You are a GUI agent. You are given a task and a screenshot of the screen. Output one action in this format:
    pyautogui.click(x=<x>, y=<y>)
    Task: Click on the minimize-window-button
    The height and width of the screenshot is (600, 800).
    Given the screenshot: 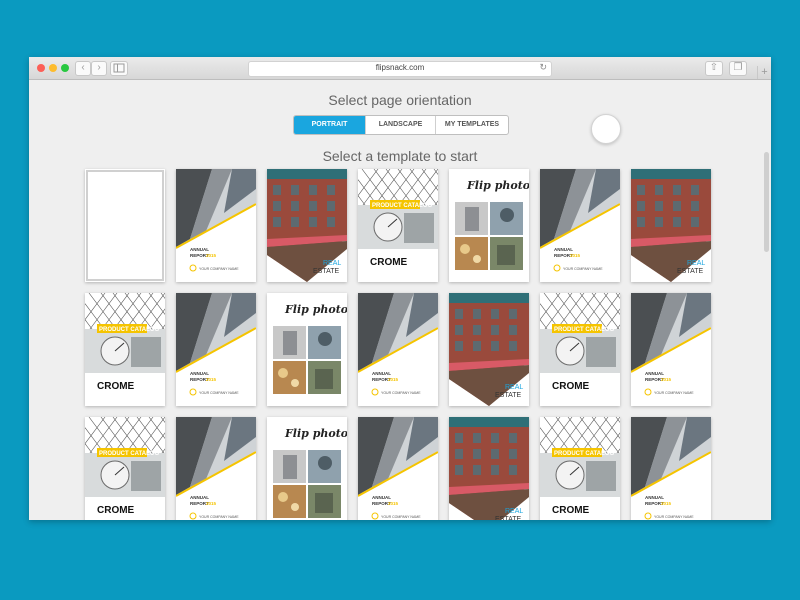 What is the action you would take?
    pyautogui.click(x=53, y=68)
    